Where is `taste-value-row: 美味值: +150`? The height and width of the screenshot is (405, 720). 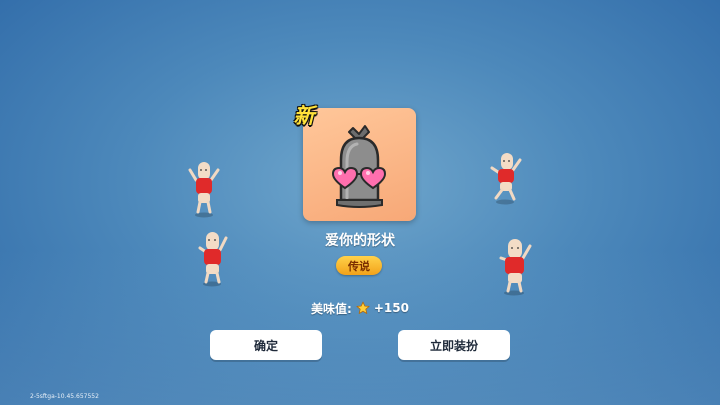 taste-value-row: 美味值: +150 is located at coordinates (360, 308).